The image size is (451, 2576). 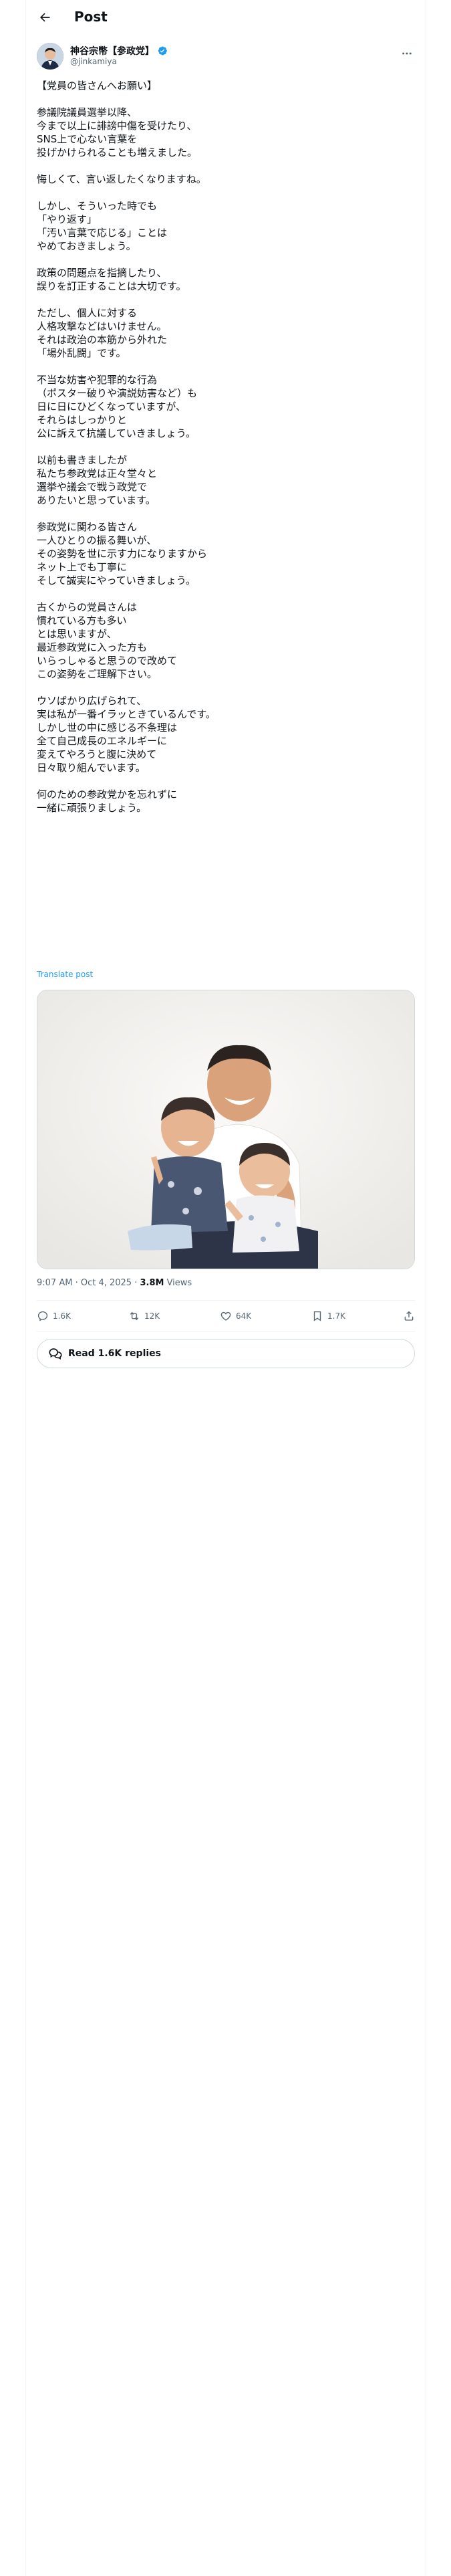 I want to click on post-text-line: 「やり返す」, so click(x=67, y=219).